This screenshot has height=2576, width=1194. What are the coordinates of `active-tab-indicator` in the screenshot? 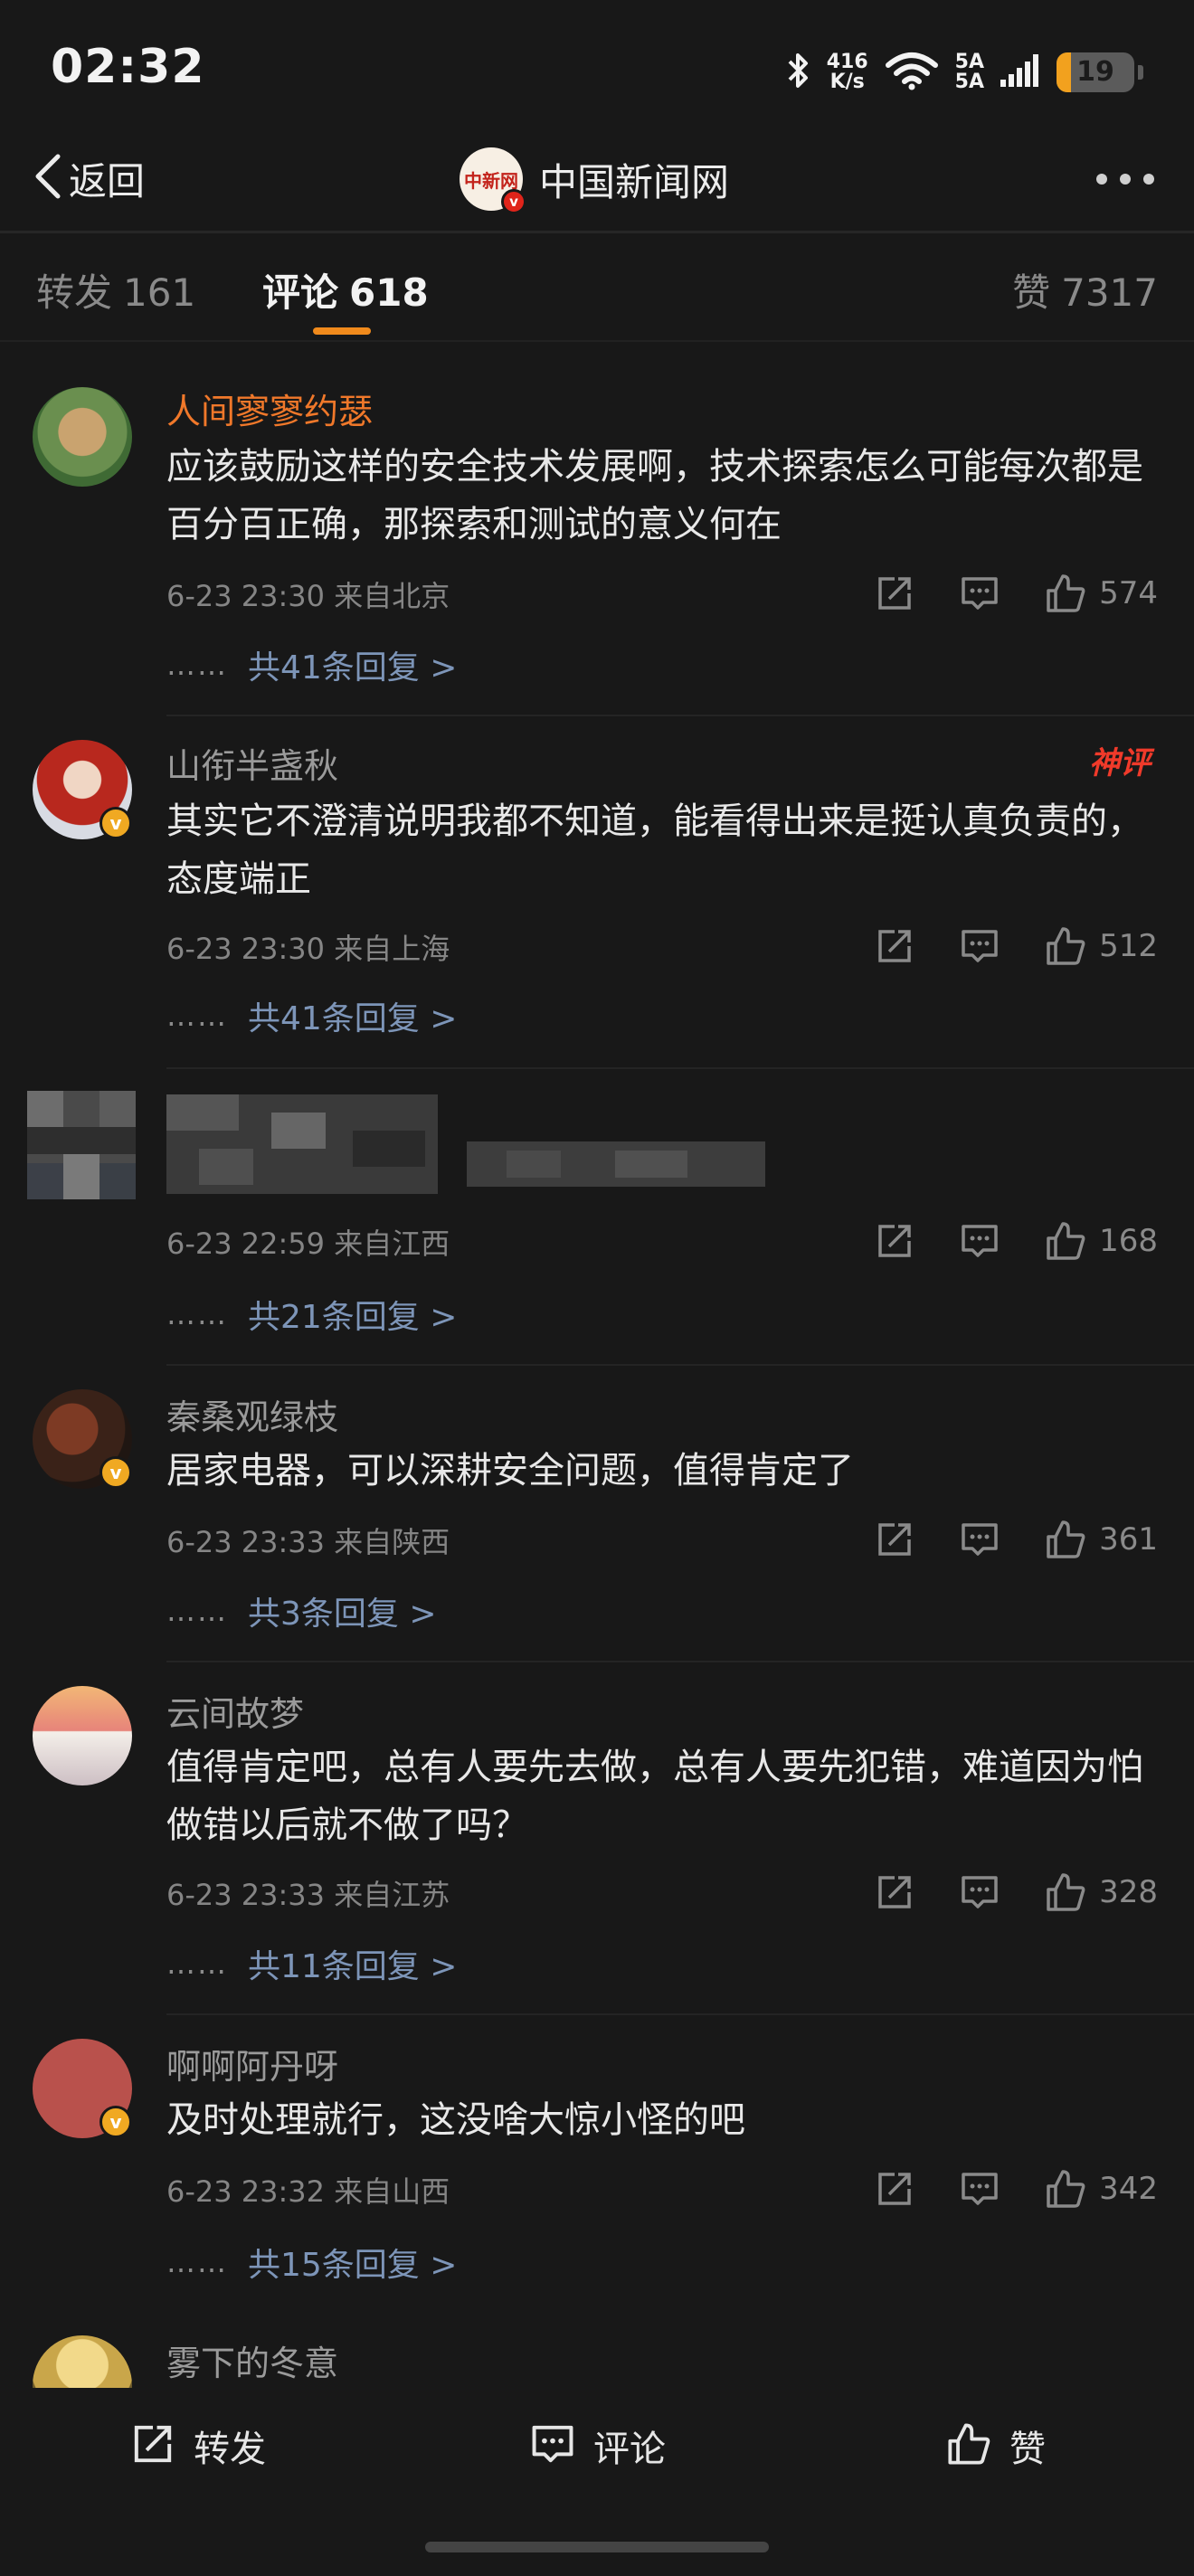 It's located at (342, 331).